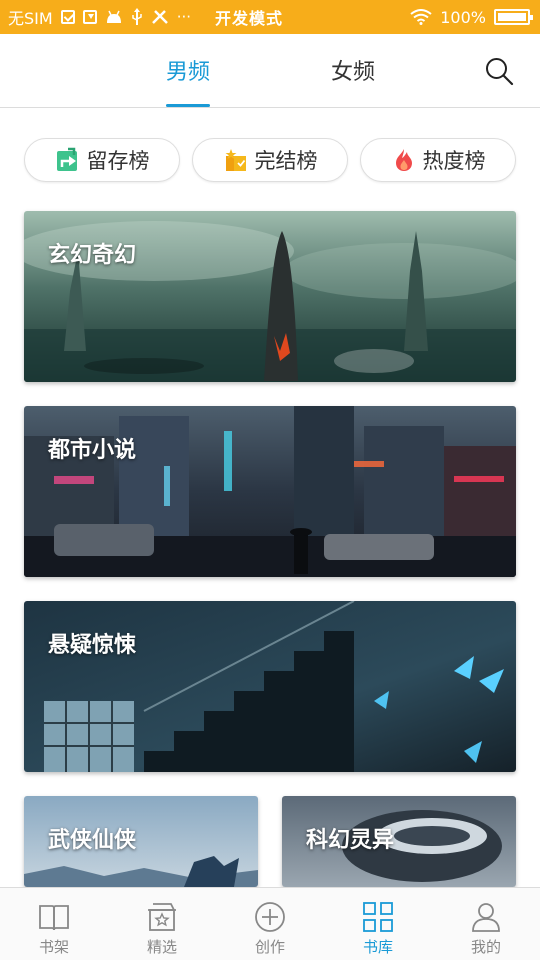 The height and width of the screenshot is (960, 540). Describe the element at coordinates (399, 841) in the screenshot. I see `category-card-scifi: 科幻灵异` at that location.